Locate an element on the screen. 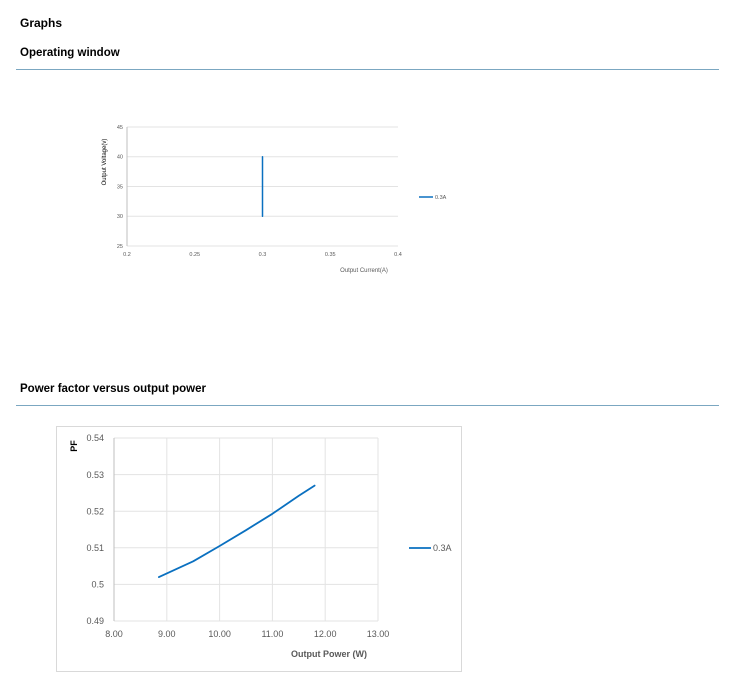  x-tick-label: 13.00 is located at coordinates (378, 634).